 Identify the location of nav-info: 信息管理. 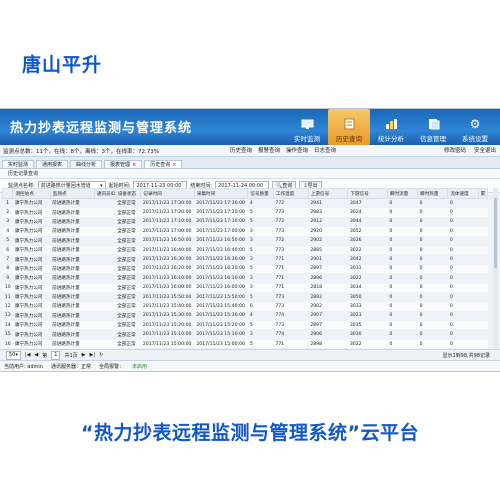
(433, 127).